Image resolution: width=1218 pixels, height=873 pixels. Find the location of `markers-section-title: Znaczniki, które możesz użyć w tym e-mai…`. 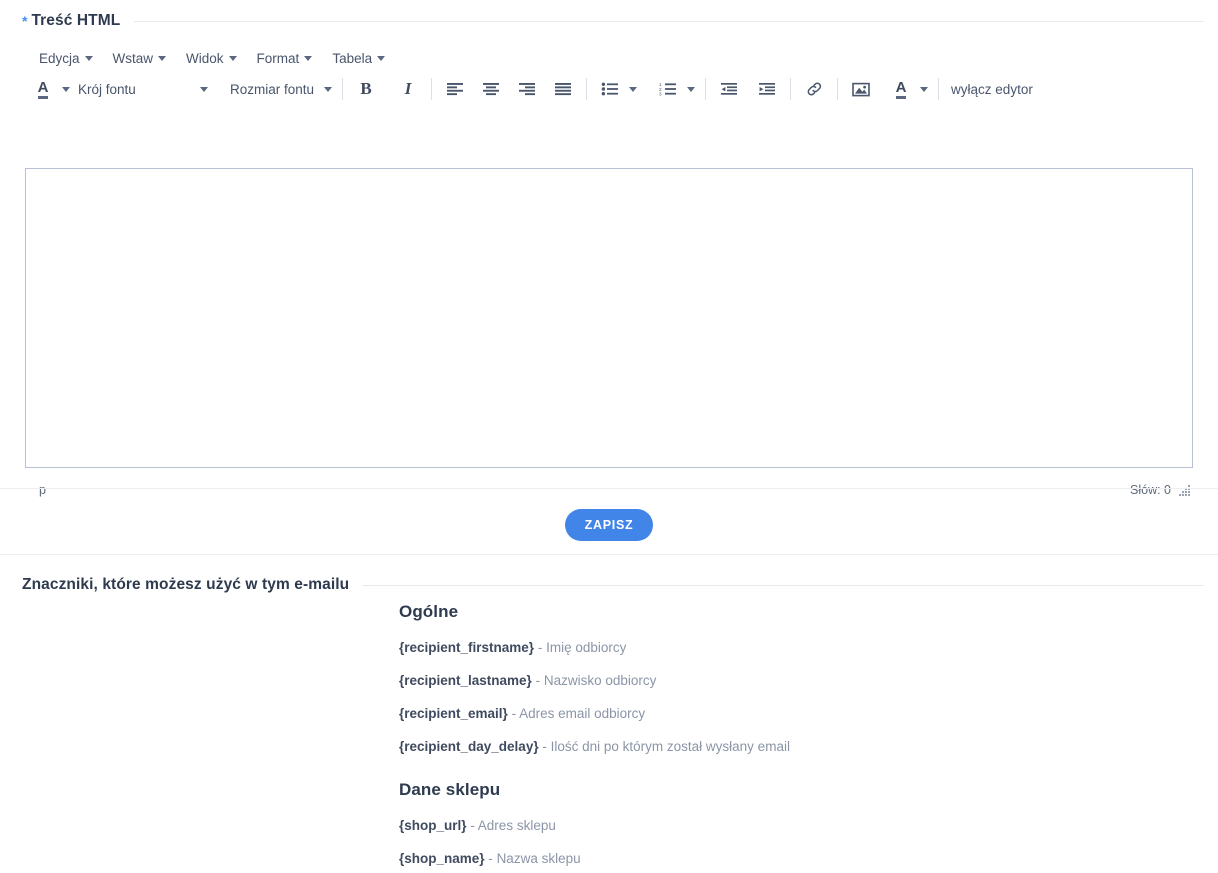

markers-section-title: Znaczniki, które możesz użyć w tym e-mai… is located at coordinates (186, 584).